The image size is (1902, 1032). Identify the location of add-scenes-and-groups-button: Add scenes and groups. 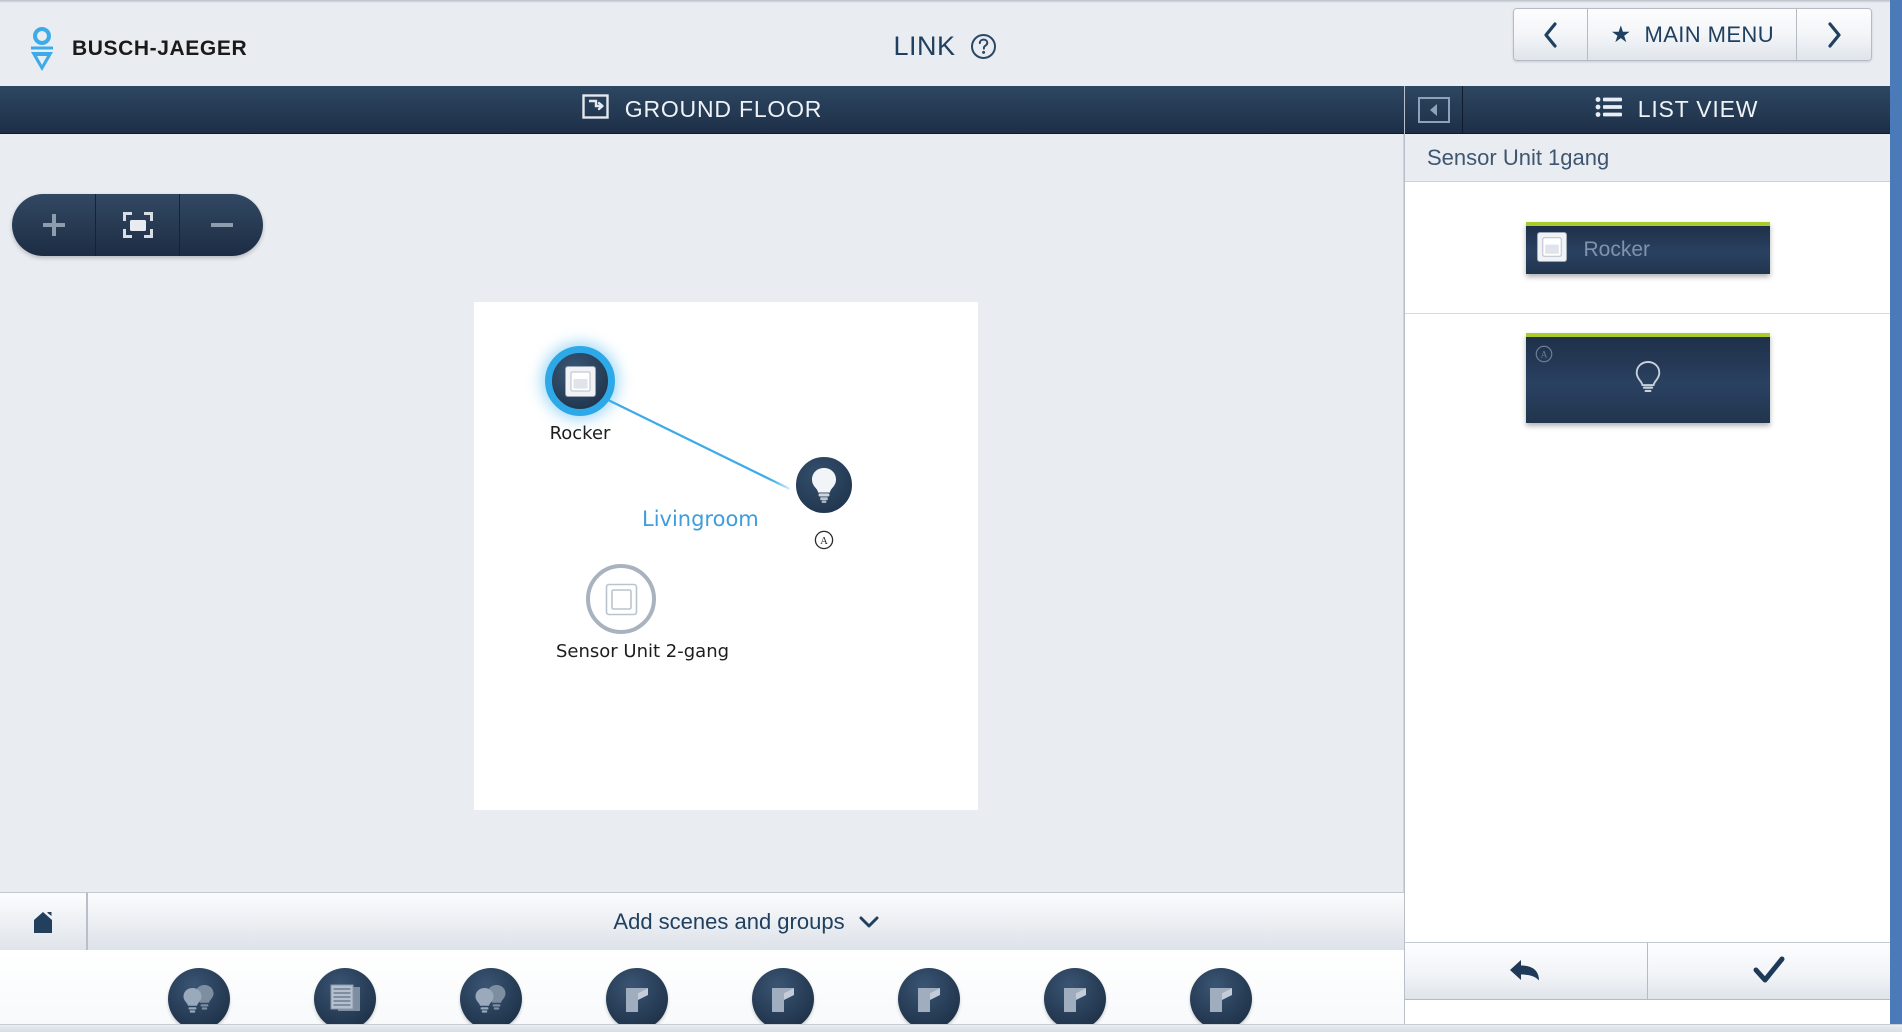
(746, 921).